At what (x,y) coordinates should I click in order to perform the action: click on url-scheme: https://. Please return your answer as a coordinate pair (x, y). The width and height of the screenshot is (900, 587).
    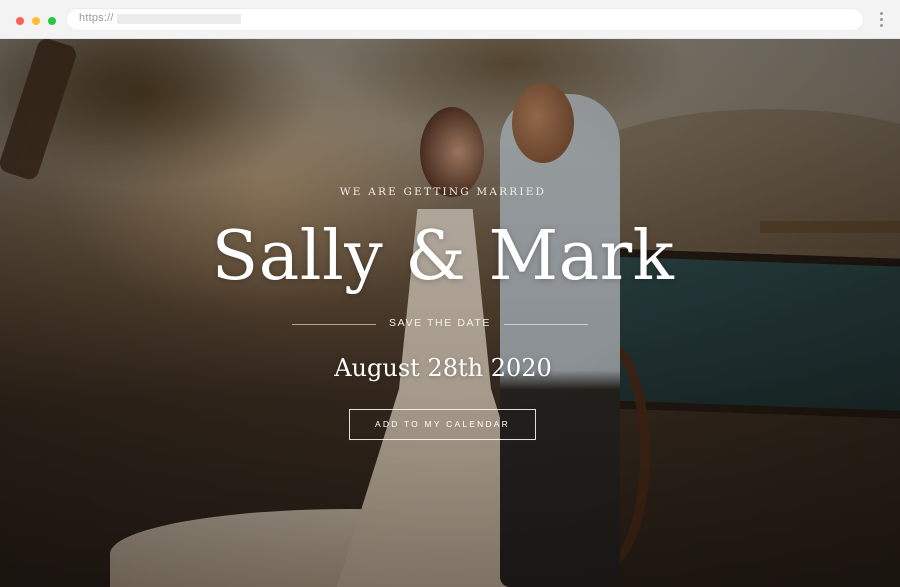
    Looking at the image, I should click on (96, 18).